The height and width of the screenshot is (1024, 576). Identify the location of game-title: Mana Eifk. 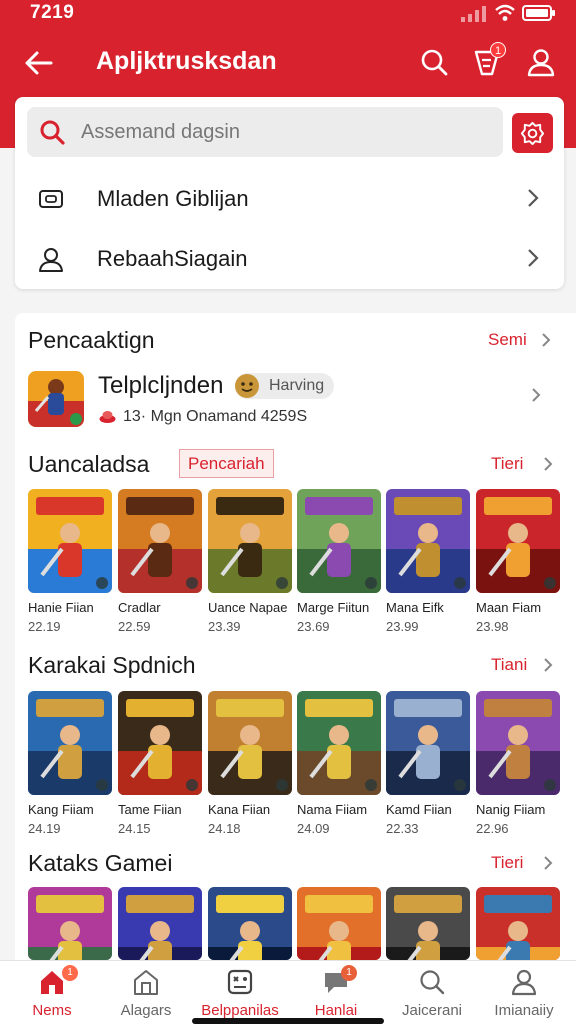
(415, 607).